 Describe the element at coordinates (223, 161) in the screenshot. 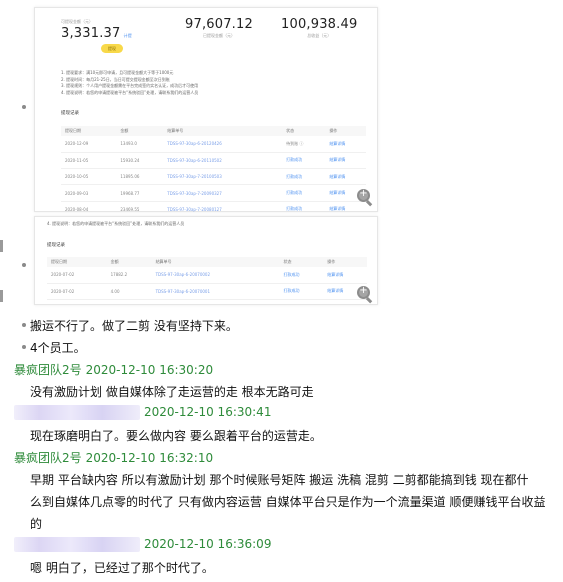

I see `order-number-link: TDSS-97-30ap-6-20110502` at that location.